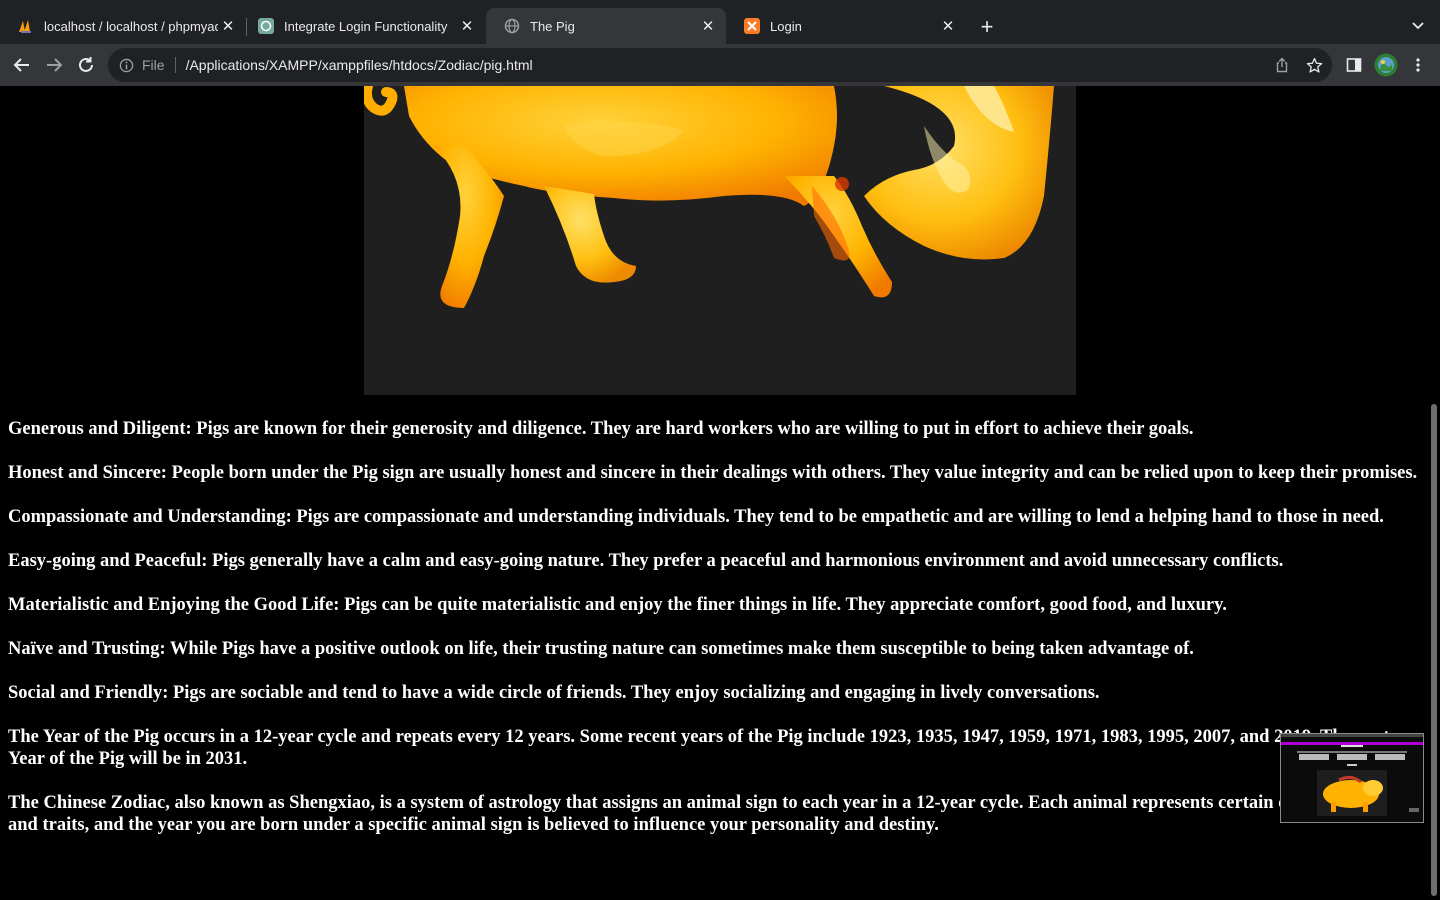  What do you see at coordinates (786, 26) in the screenshot?
I see `tab-title: Login` at bounding box center [786, 26].